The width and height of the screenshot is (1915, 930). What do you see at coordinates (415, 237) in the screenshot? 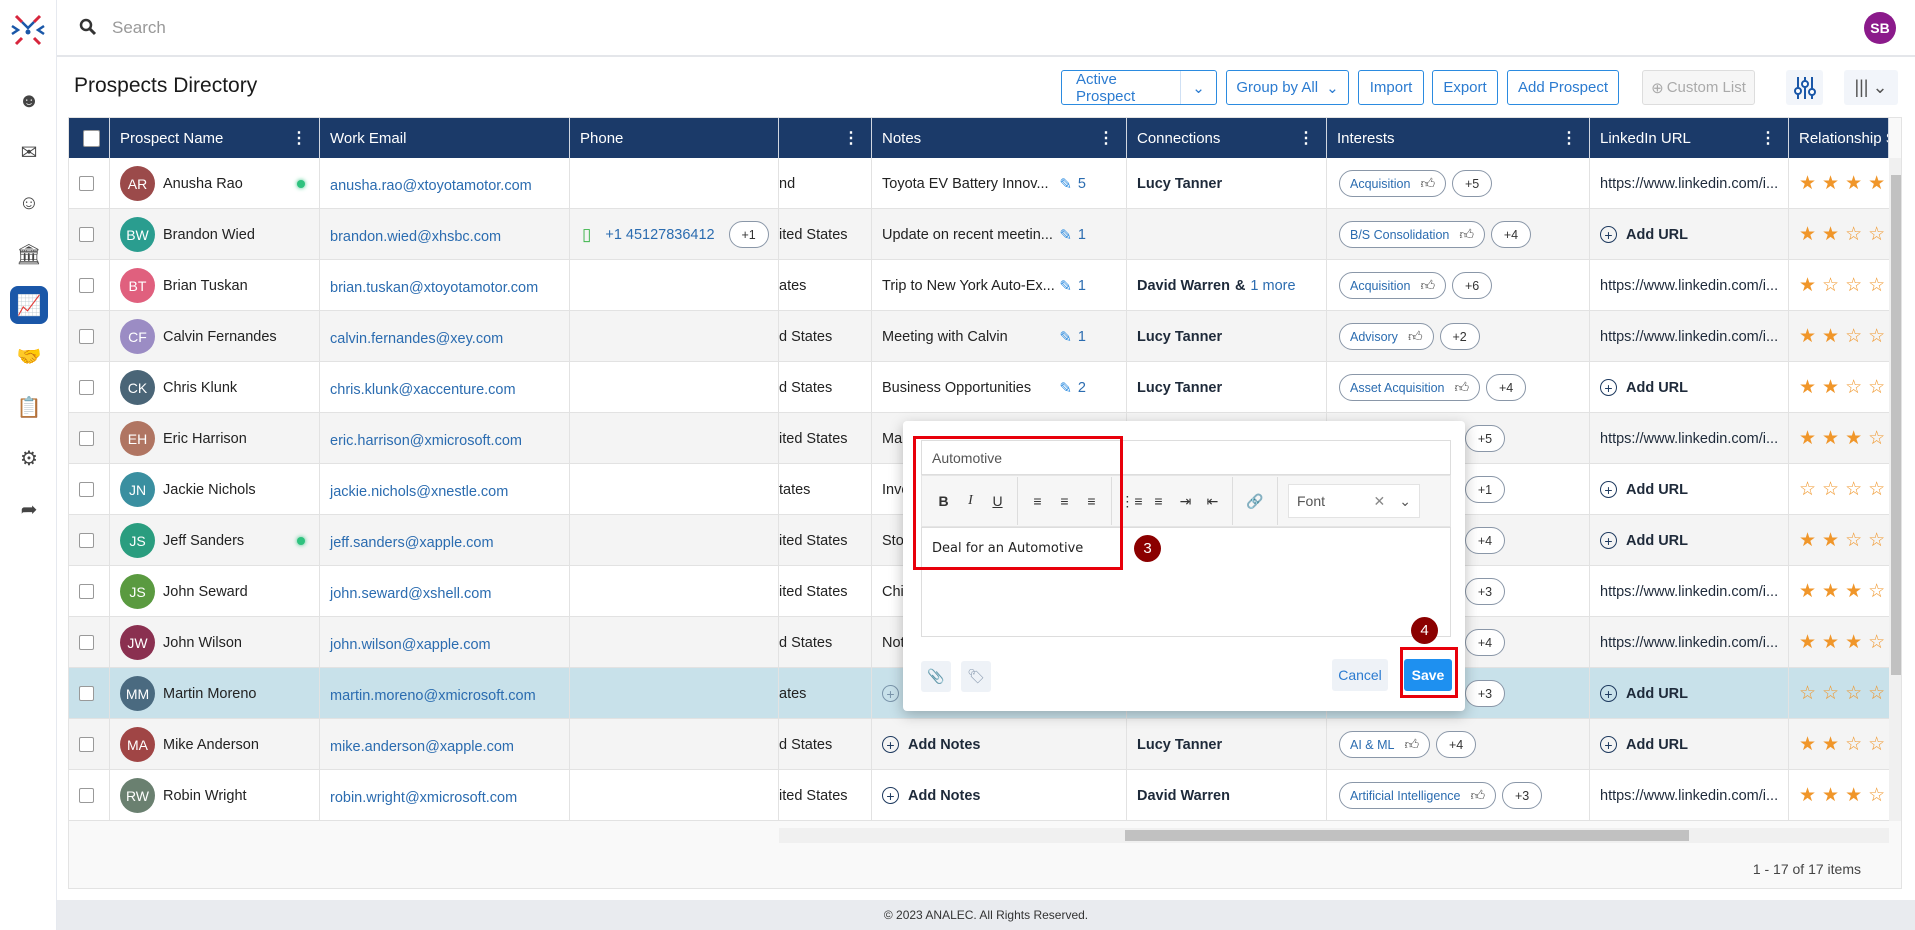
I see `work-email-link: brandon.wied@xhsbc.com` at bounding box center [415, 237].